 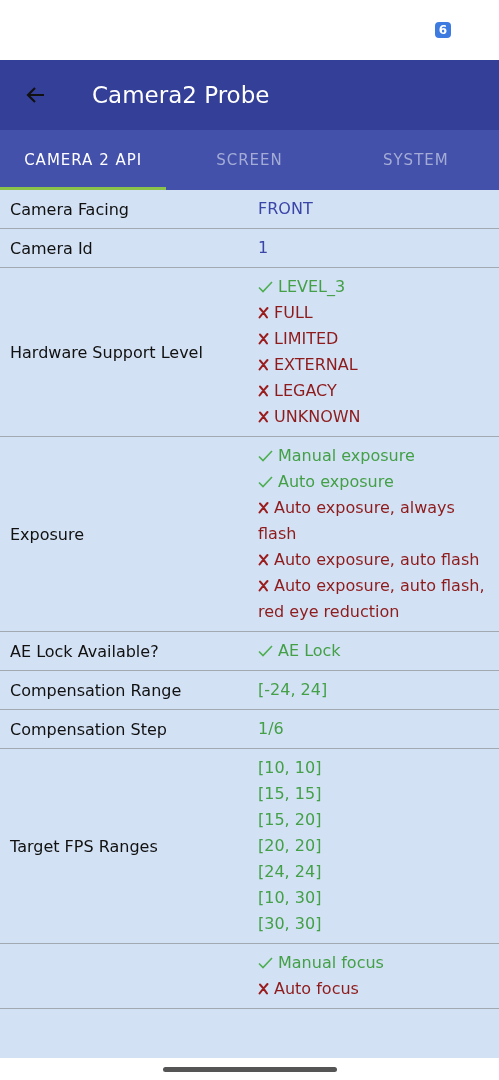 I want to click on property-value: [30, 30], so click(x=290, y=923).